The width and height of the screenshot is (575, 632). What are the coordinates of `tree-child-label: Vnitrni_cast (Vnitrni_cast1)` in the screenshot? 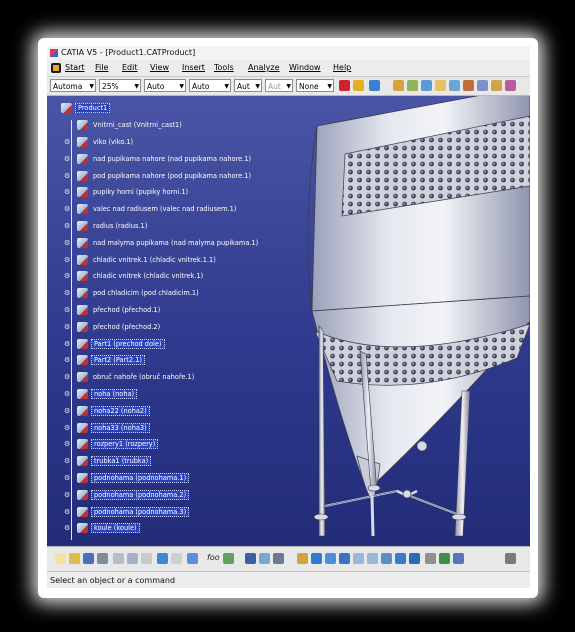 It's located at (137, 125).